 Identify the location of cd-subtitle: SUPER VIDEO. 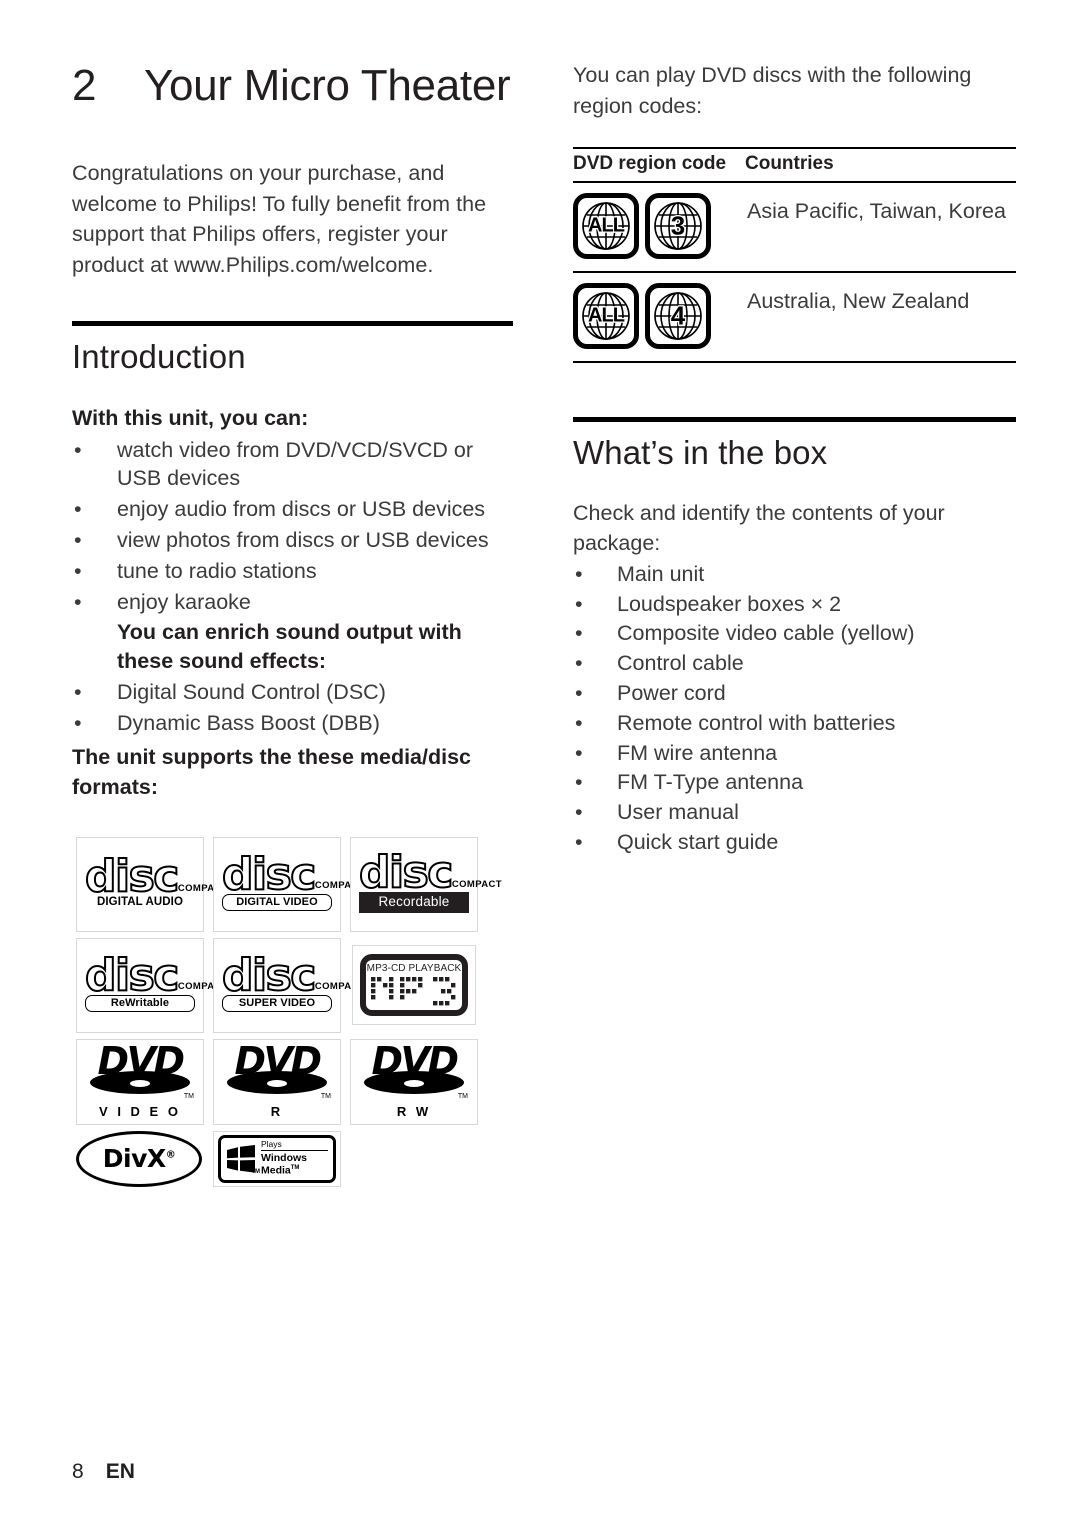
(277, 1003).